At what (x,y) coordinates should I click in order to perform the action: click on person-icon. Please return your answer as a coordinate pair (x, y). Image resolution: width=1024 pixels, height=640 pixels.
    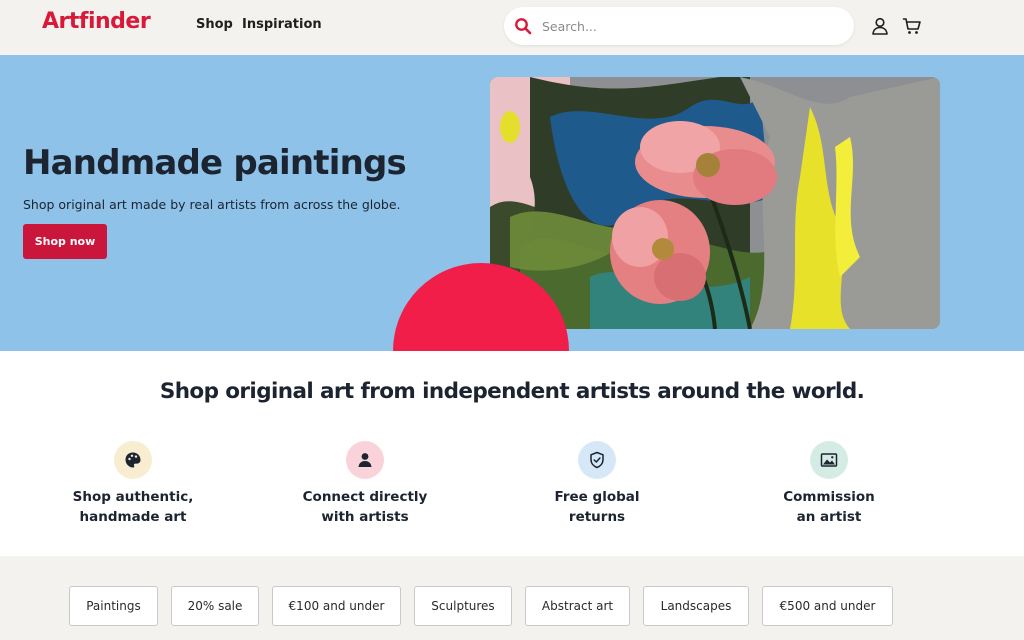
    Looking at the image, I should click on (365, 460).